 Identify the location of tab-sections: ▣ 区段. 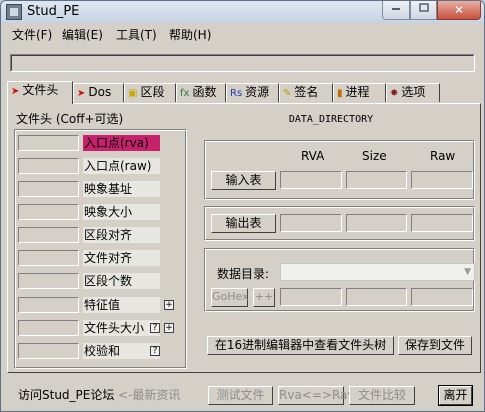
(150, 92).